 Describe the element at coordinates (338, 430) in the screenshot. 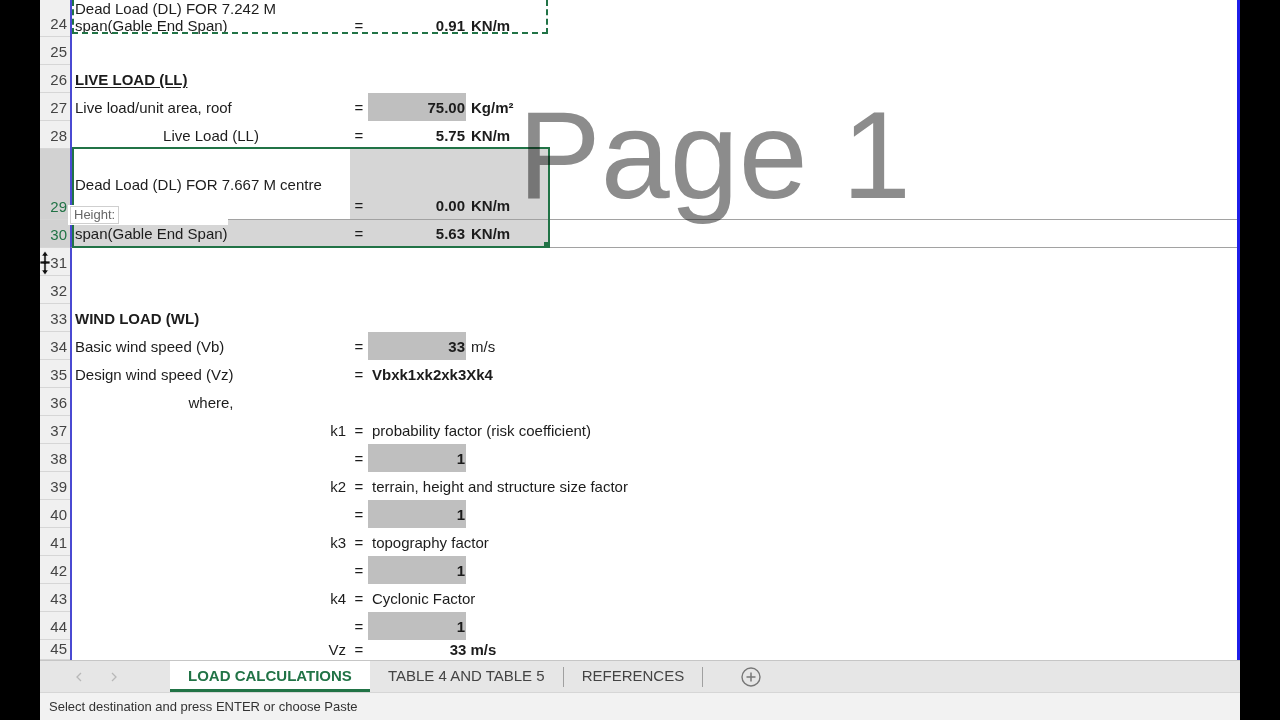

I see `factor-symbol: k1` at that location.